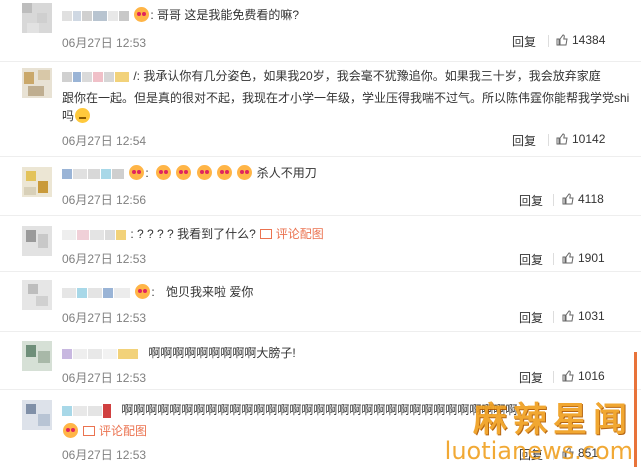 This screenshot has height=467, width=641. What do you see at coordinates (342, 353) in the screenshot?
I see `comment-content: 啊啊啊啊啊啊啊啊啊大膀子!` at bounding box center [342, 353].